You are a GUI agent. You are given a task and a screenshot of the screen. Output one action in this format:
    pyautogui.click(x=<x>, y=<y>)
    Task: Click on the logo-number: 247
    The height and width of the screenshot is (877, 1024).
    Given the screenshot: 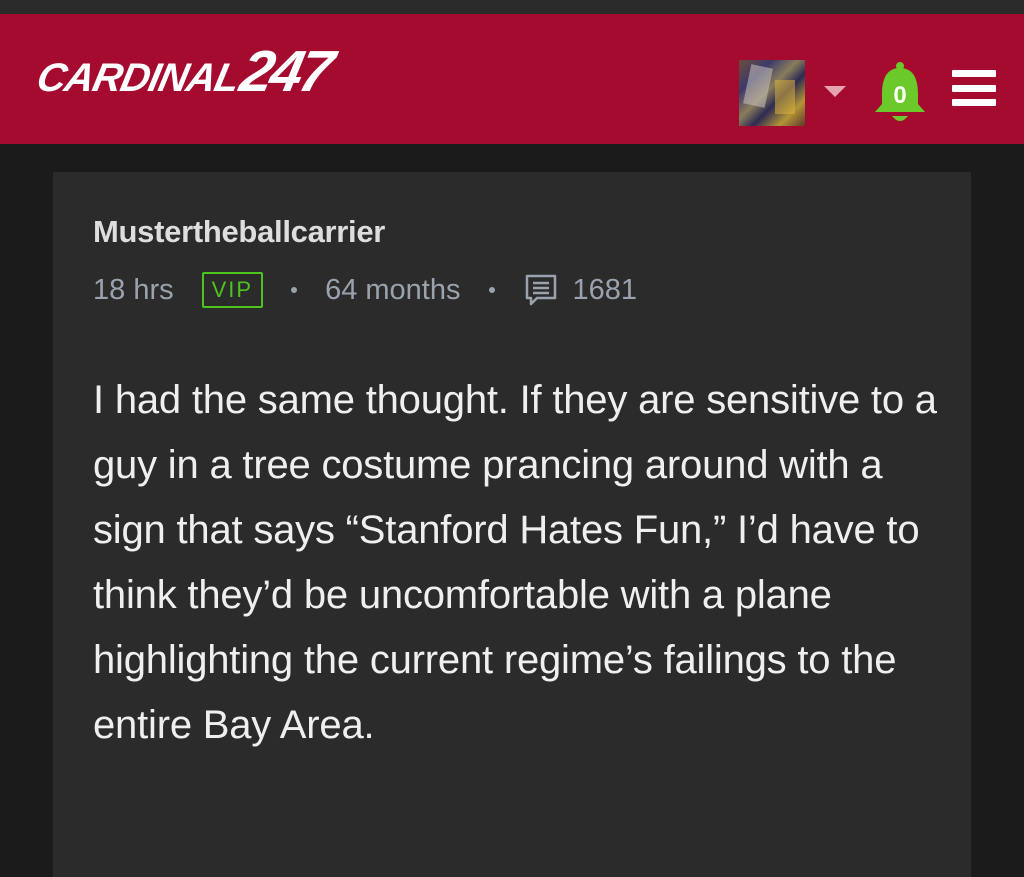 What is the action you would take?
    pyautogui.click(x=286, y=71)
    